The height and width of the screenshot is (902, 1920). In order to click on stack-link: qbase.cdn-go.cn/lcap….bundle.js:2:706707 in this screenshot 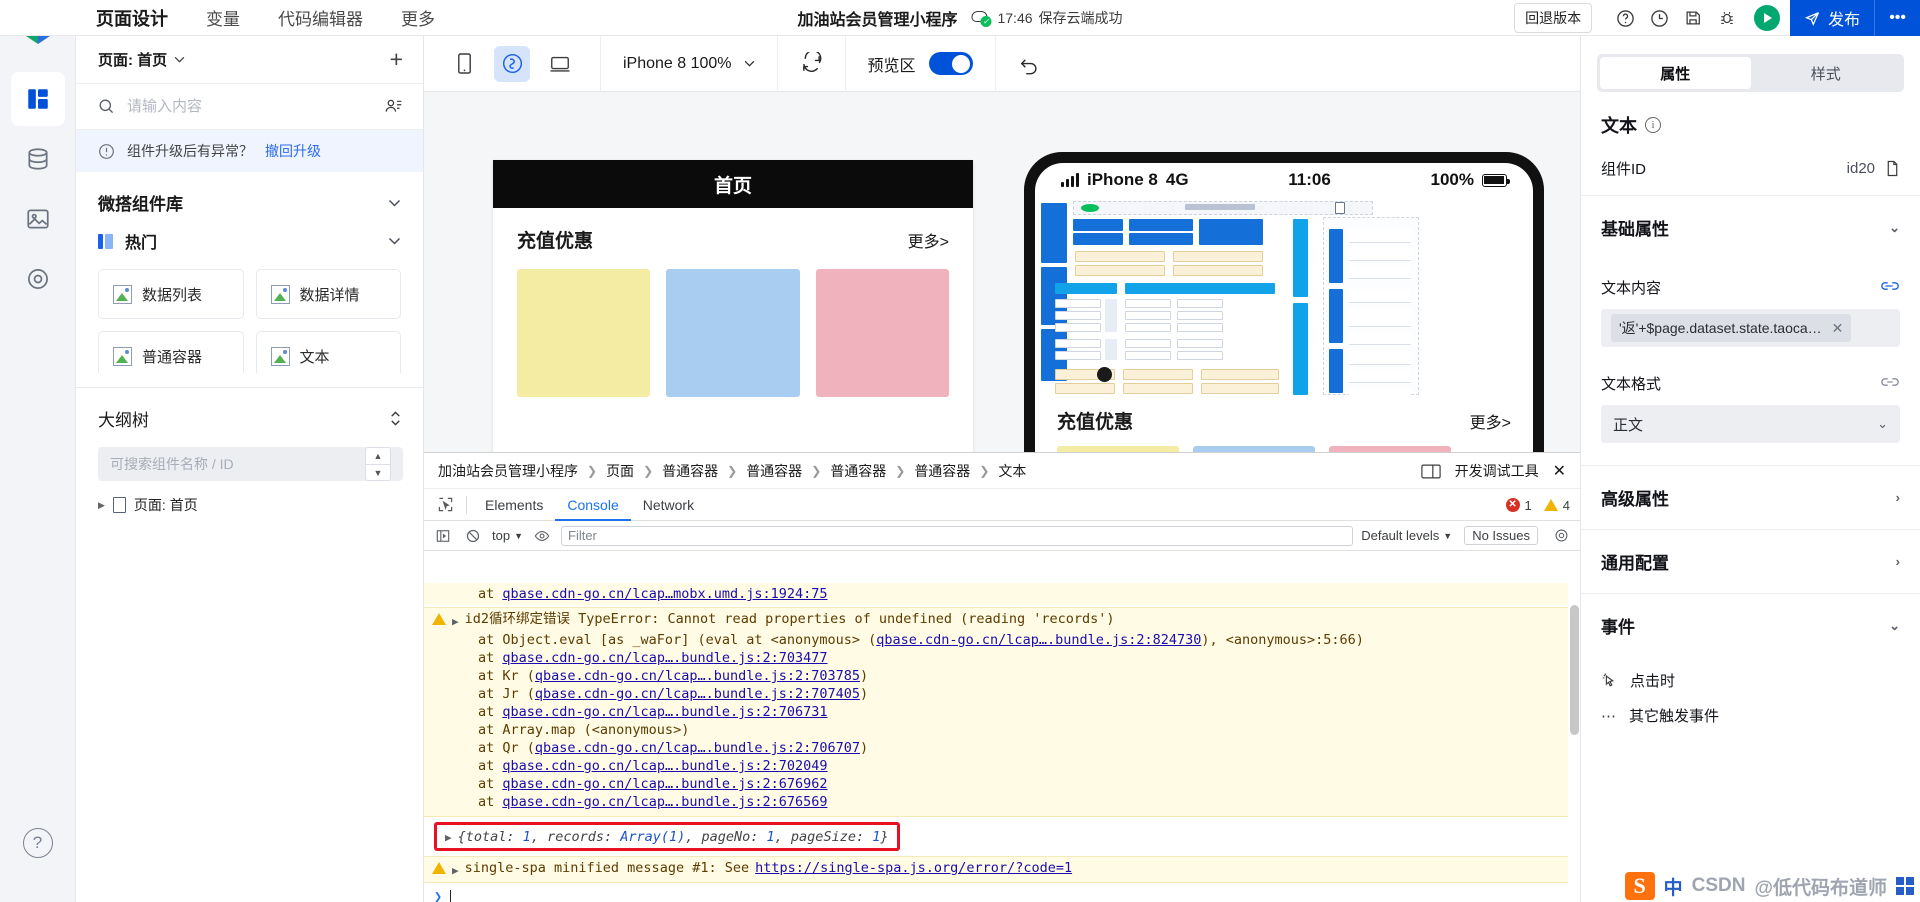, I will do `click(697, 748)`.